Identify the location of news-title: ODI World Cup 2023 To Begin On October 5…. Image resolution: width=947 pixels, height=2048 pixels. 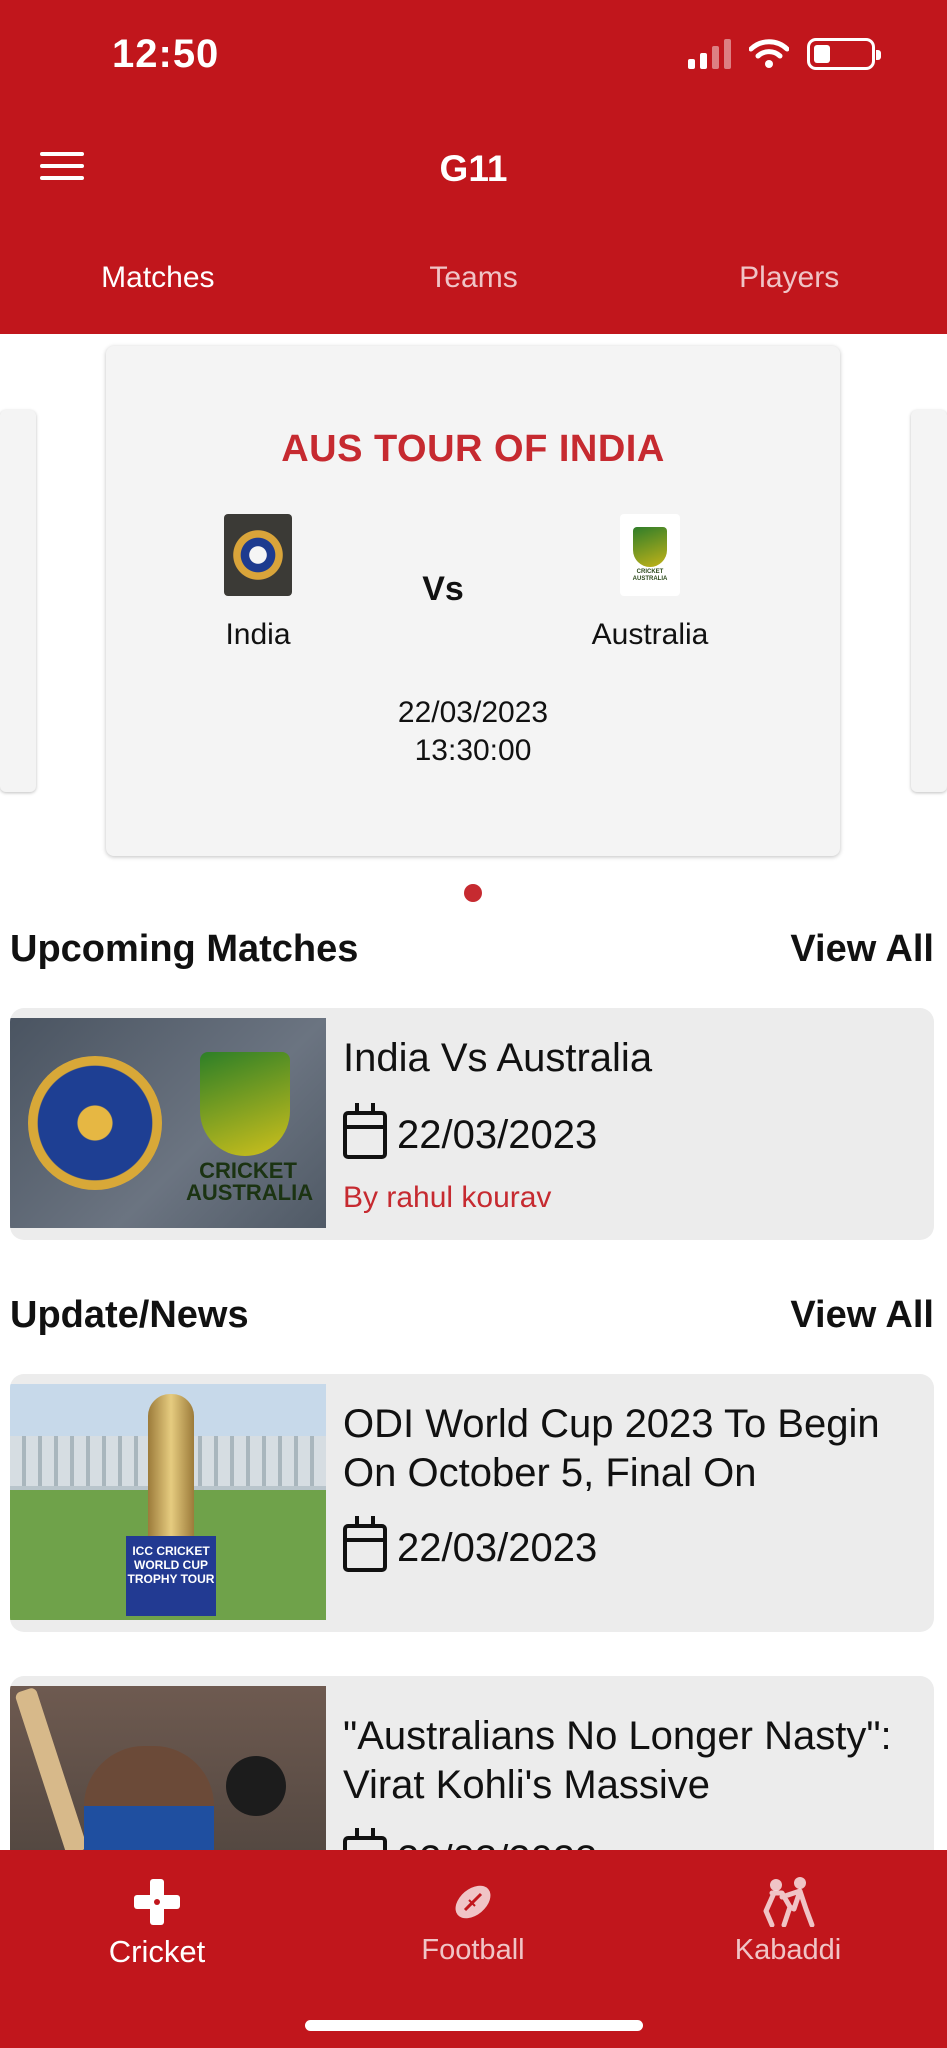
(611, 1448).